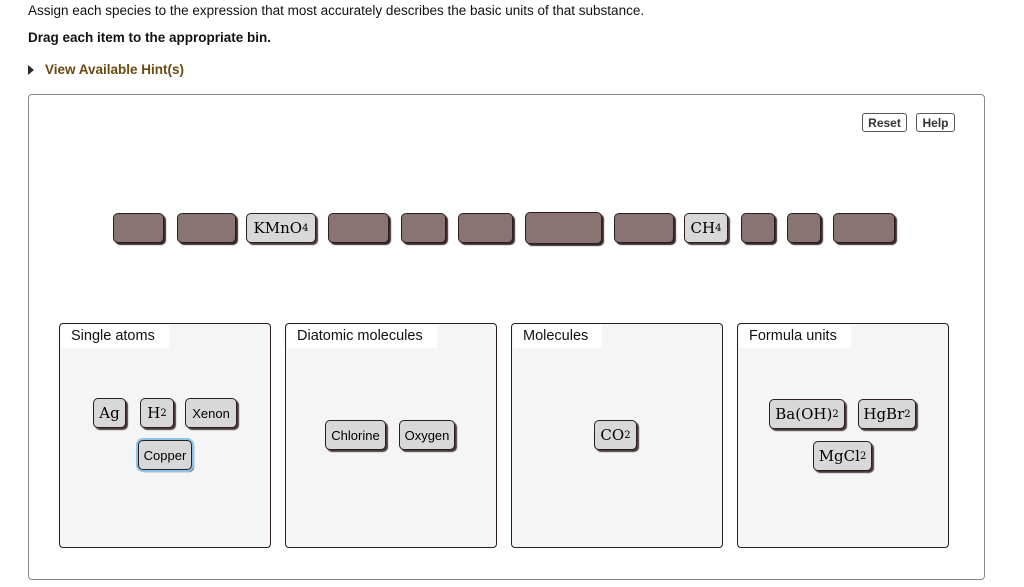 This screenshot has height=587, width=1024. I want to click on view-hints-link: View Available Hint(s), so click(106, 69).